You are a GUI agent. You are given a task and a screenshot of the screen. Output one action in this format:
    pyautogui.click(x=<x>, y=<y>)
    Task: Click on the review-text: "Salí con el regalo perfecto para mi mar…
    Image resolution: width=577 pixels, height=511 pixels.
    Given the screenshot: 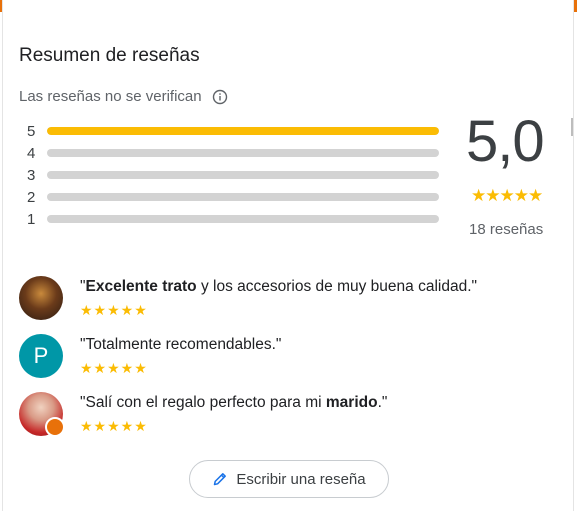 What is the action you would take?
    pyautogui.click(x=233, y=403)
    